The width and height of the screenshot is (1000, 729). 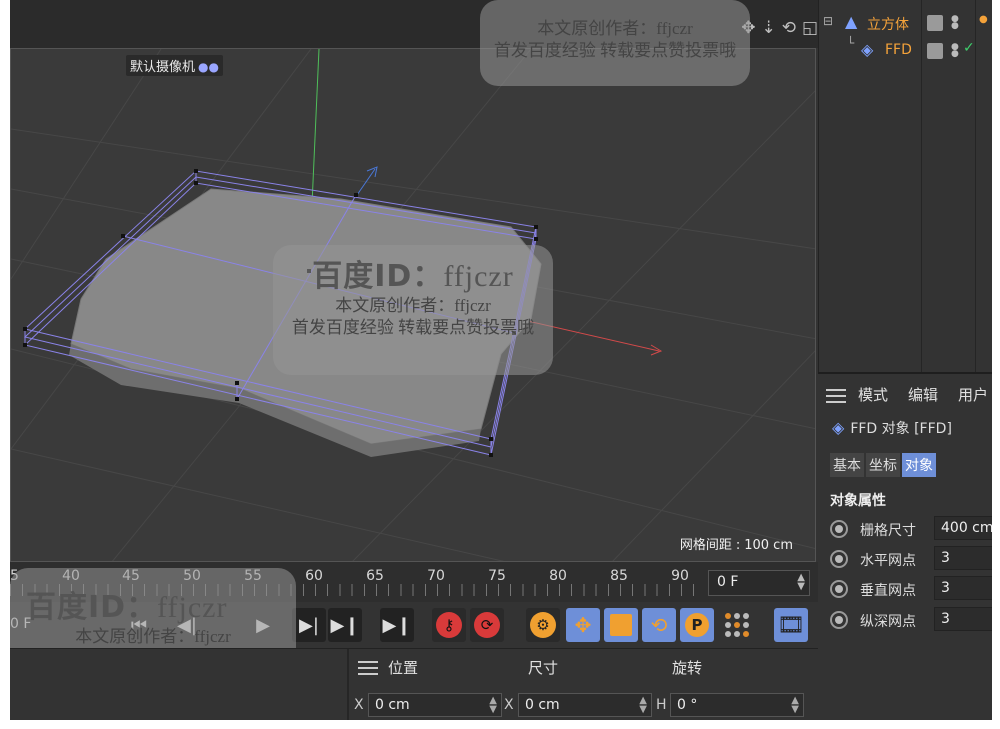 What do you see at coordinates (368, 668) in the screenshot?
I see `coords-menu-icon` at bounding box center [368, 668].